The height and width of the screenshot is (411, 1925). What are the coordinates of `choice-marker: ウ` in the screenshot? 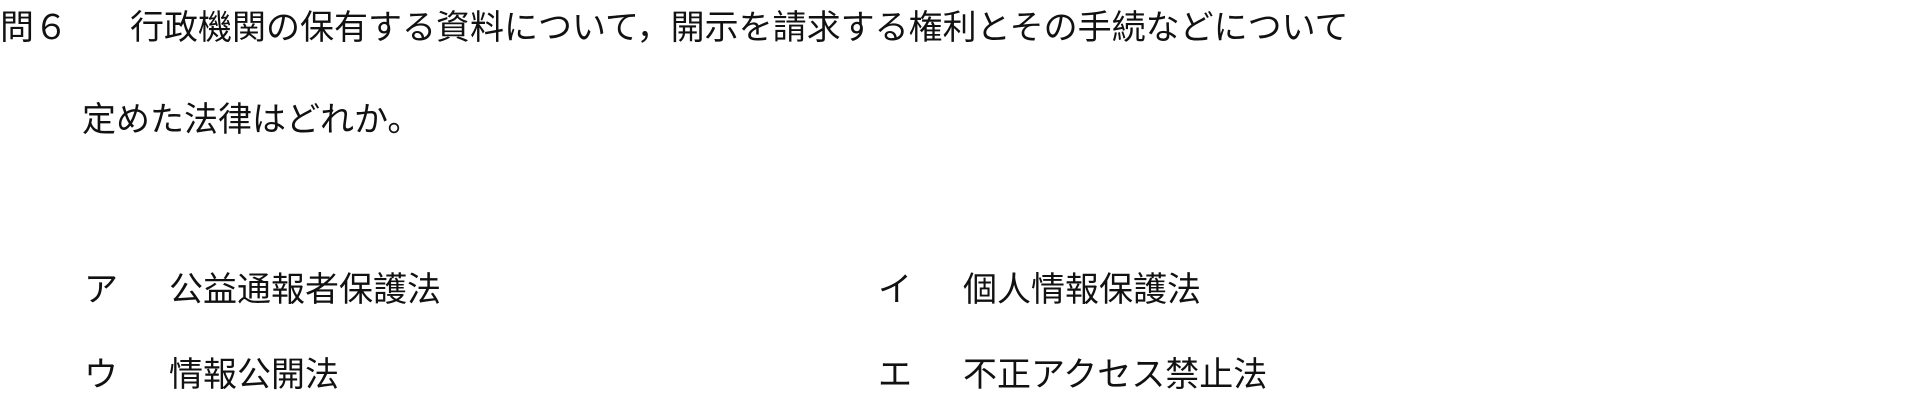 It's located at (101, 375).